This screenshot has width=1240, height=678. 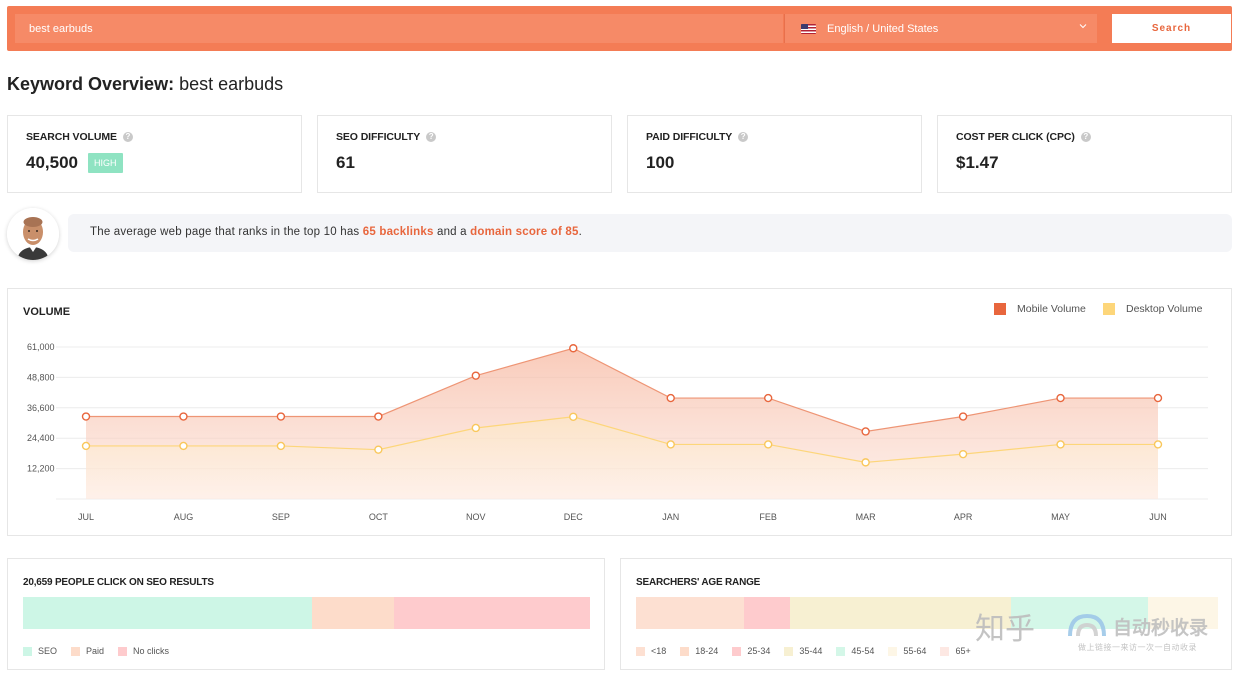 I want to click on legend-desktop-swatch, so click(x=1109, y=309).